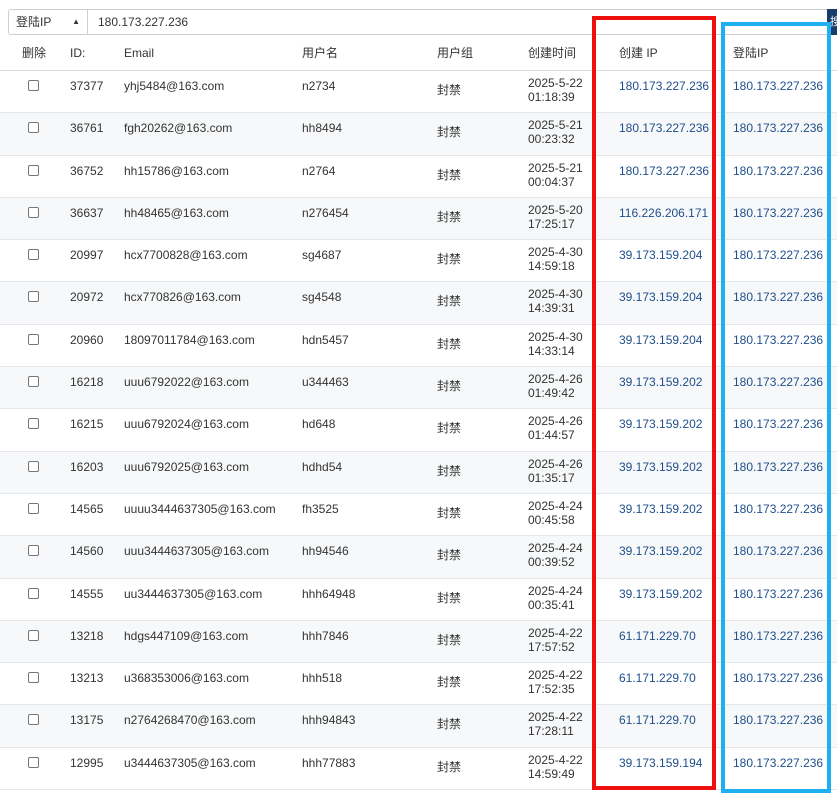  Describe the element at coordinates (139, 54) in the screenshot. I see `col-email: Email` at that location.